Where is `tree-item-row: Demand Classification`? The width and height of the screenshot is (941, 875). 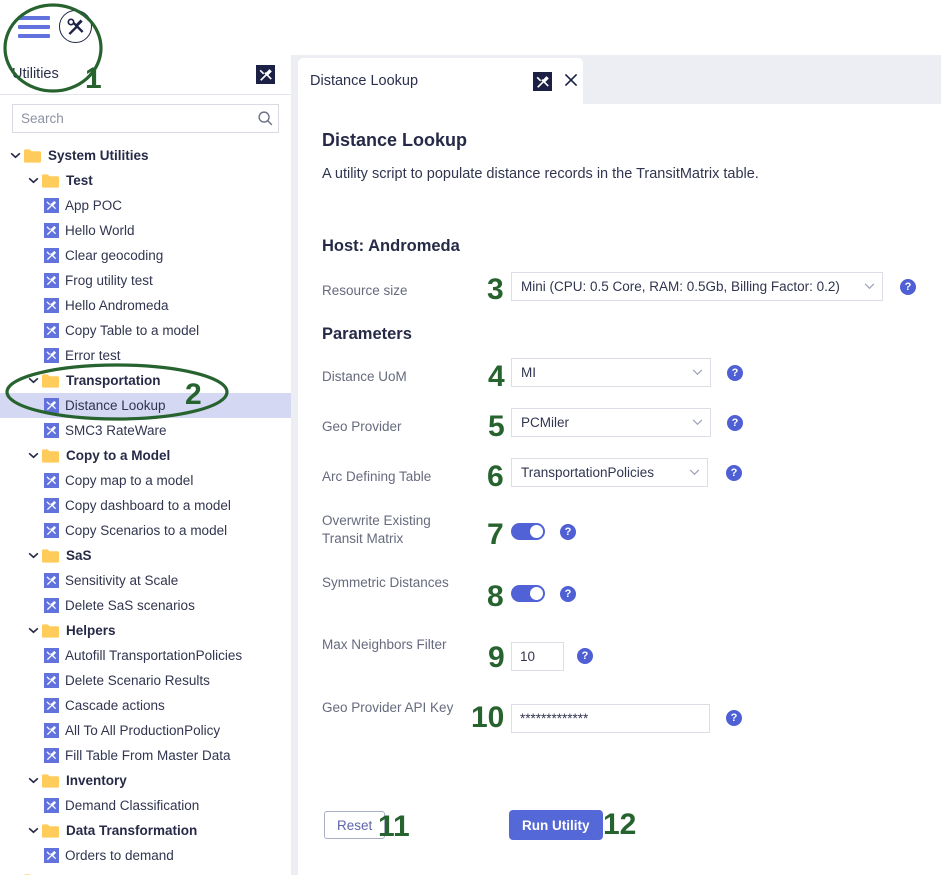 tree-item-row: Demand Classification is located at coordinates (145, 805).